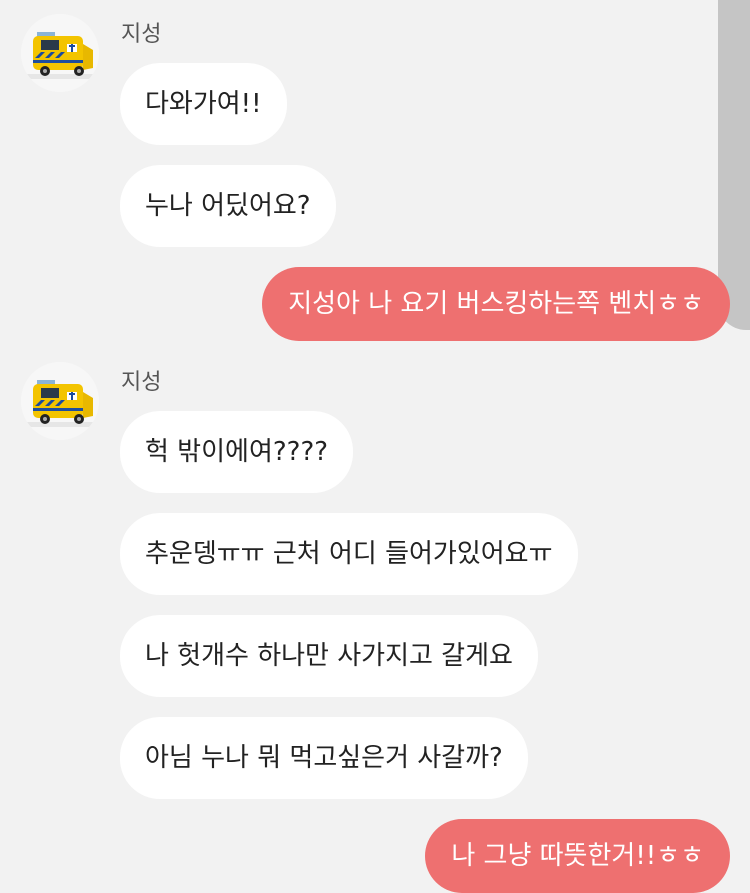 This screenshot has height=893, width=750. What do you see at coordinates (496, 304) in the screenshot?
I see `outgoing-message: 지성아 나 요기 버스킹하는쪽 벤치ㅎㅎ` at bounding box center [496, 304].